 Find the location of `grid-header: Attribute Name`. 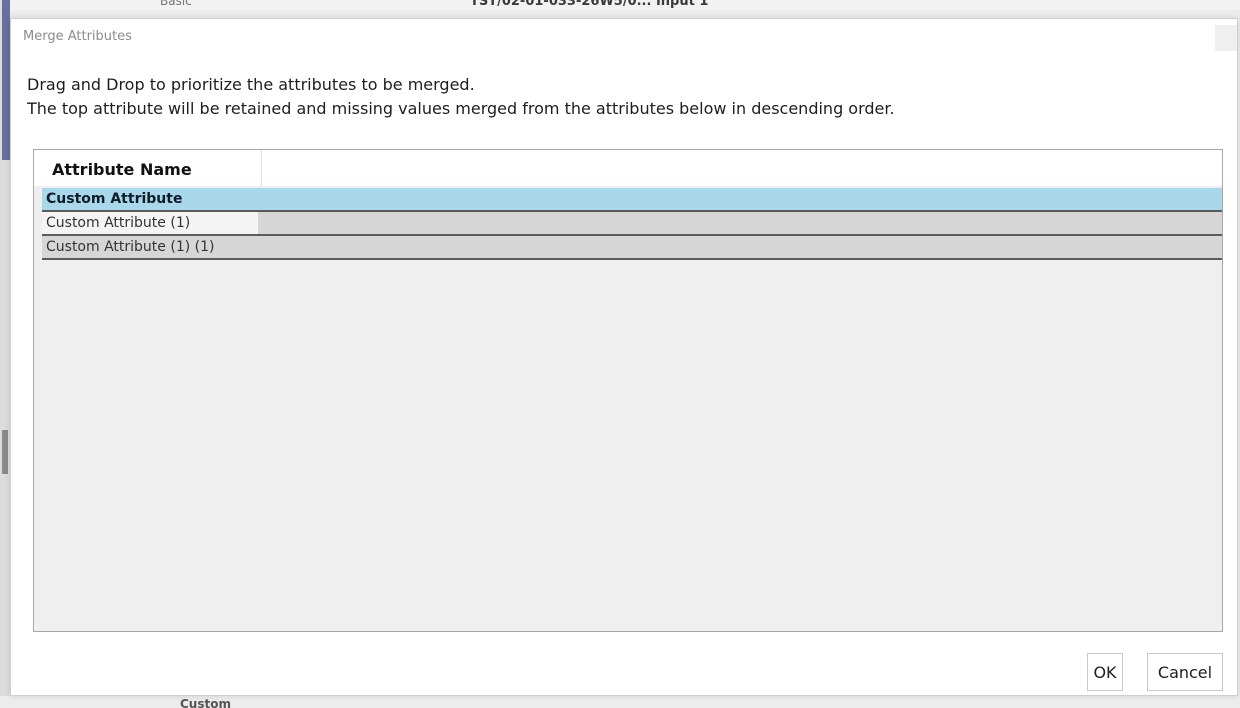

grid-header: Attribute Name is located at coordinates (628, 168).